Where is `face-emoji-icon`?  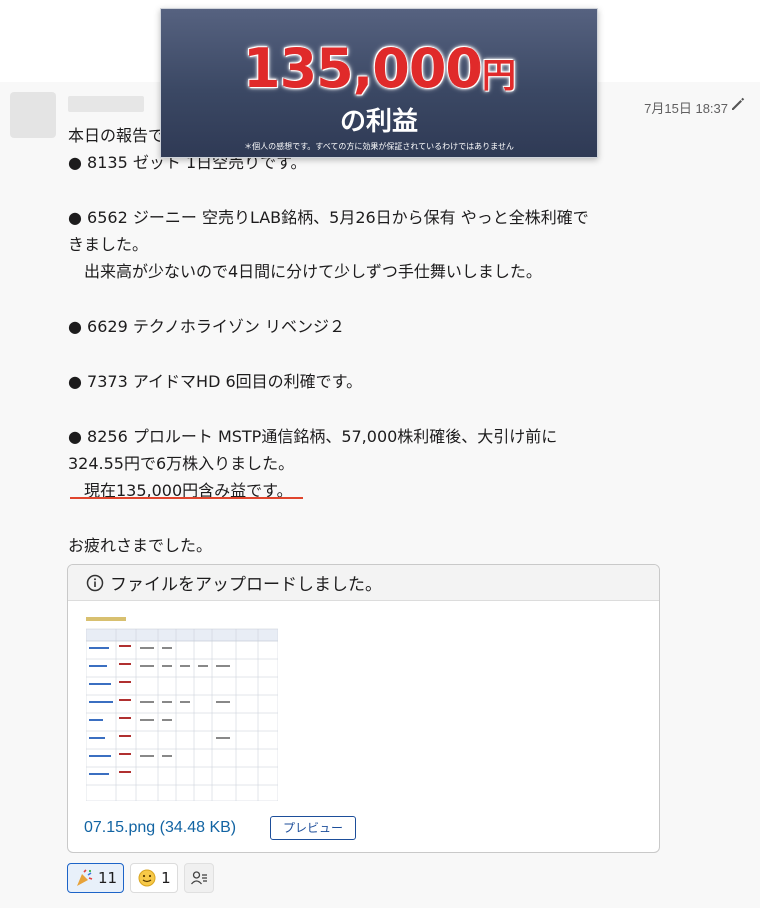
face-emoji-icon is located at coordinates (147, 878).